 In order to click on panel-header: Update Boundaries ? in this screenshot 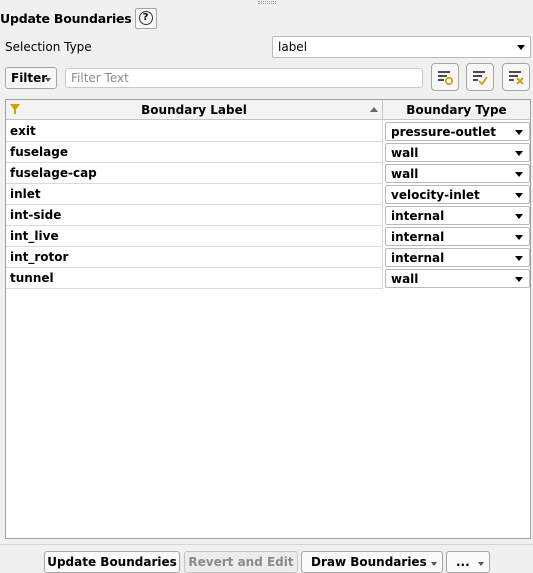, I will do `click(78, 18)`.